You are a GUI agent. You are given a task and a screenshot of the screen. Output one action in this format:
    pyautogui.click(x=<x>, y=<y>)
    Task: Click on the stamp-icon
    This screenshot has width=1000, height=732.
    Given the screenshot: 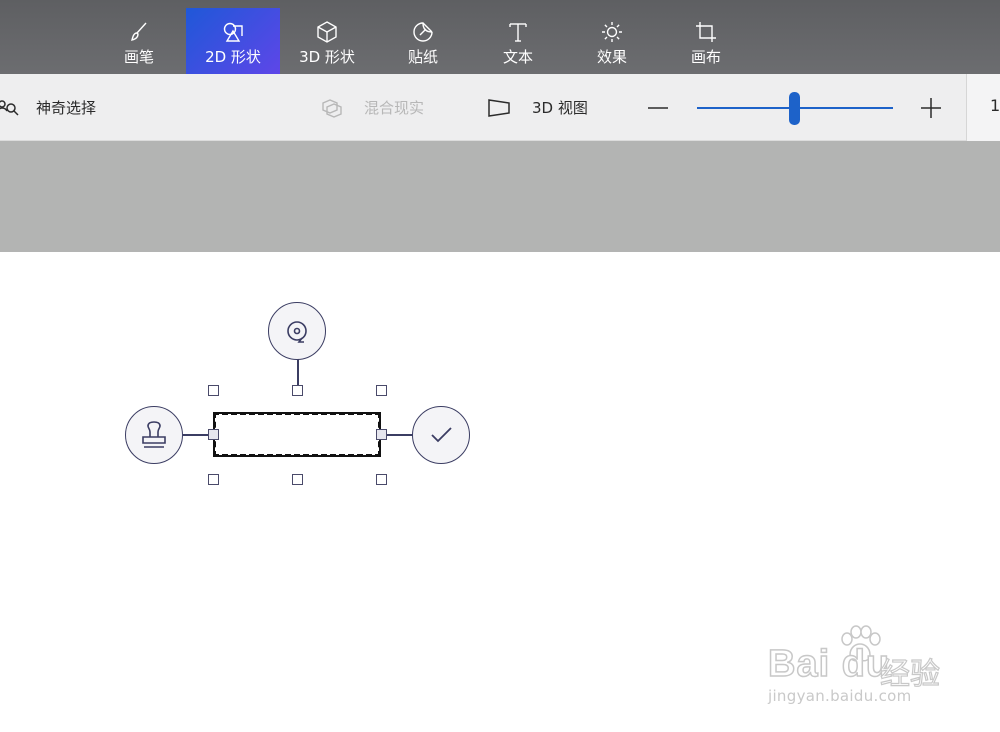 What is the action you would take?
    pyautogui.click(x=154, y=434)
    